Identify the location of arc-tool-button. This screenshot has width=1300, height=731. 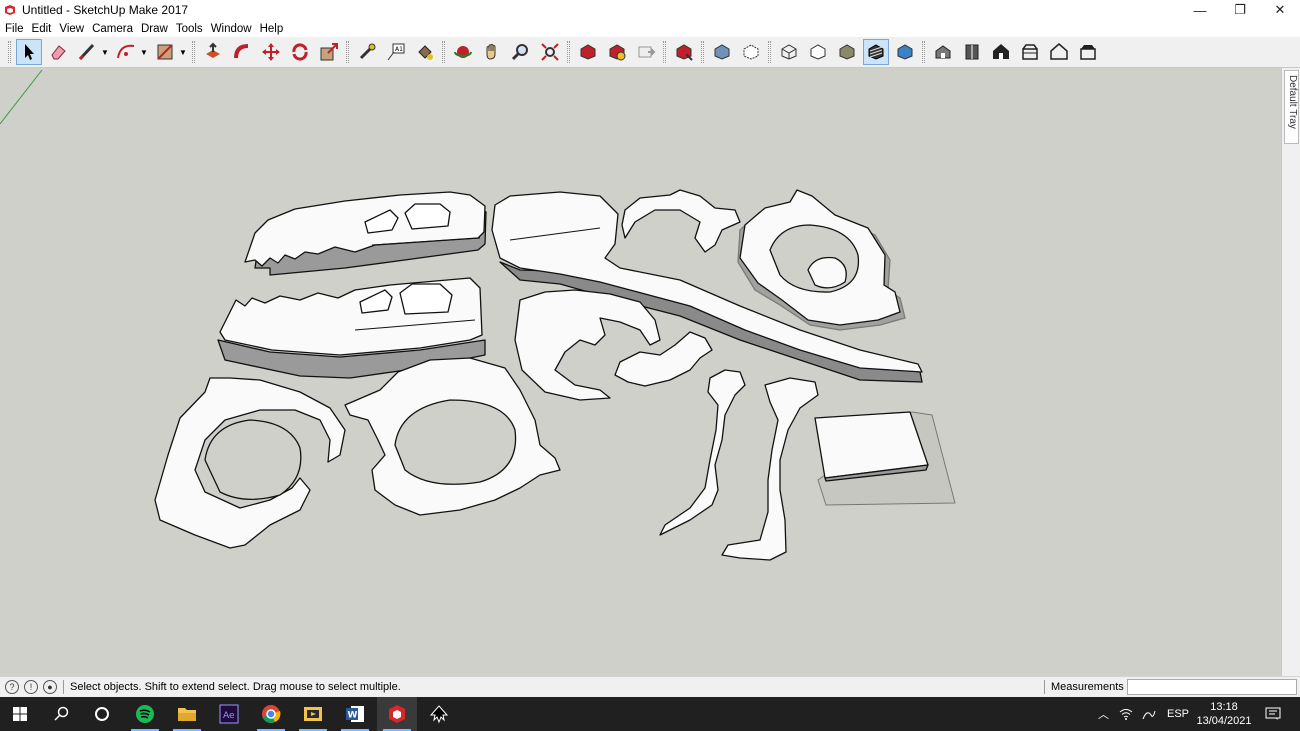
(126, 52).